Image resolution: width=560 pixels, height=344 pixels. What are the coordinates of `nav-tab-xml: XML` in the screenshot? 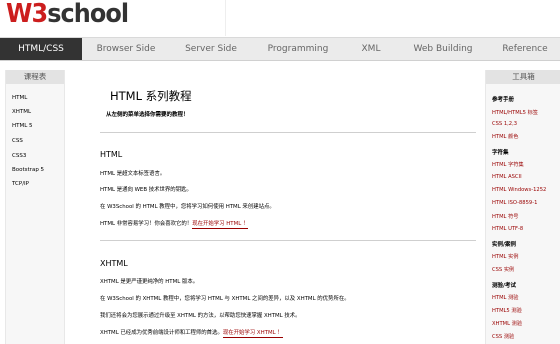 It's located at (371, 49).